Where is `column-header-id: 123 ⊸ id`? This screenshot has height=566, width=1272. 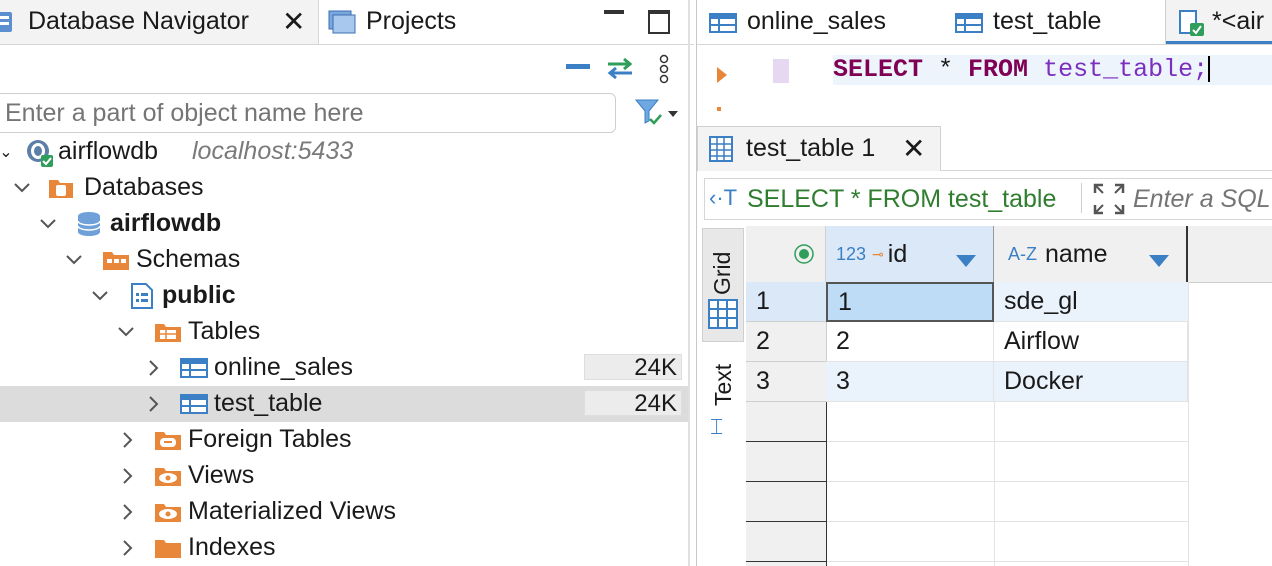 column-header-id: 123 ⊸ id is located at coordinates (910, 254).